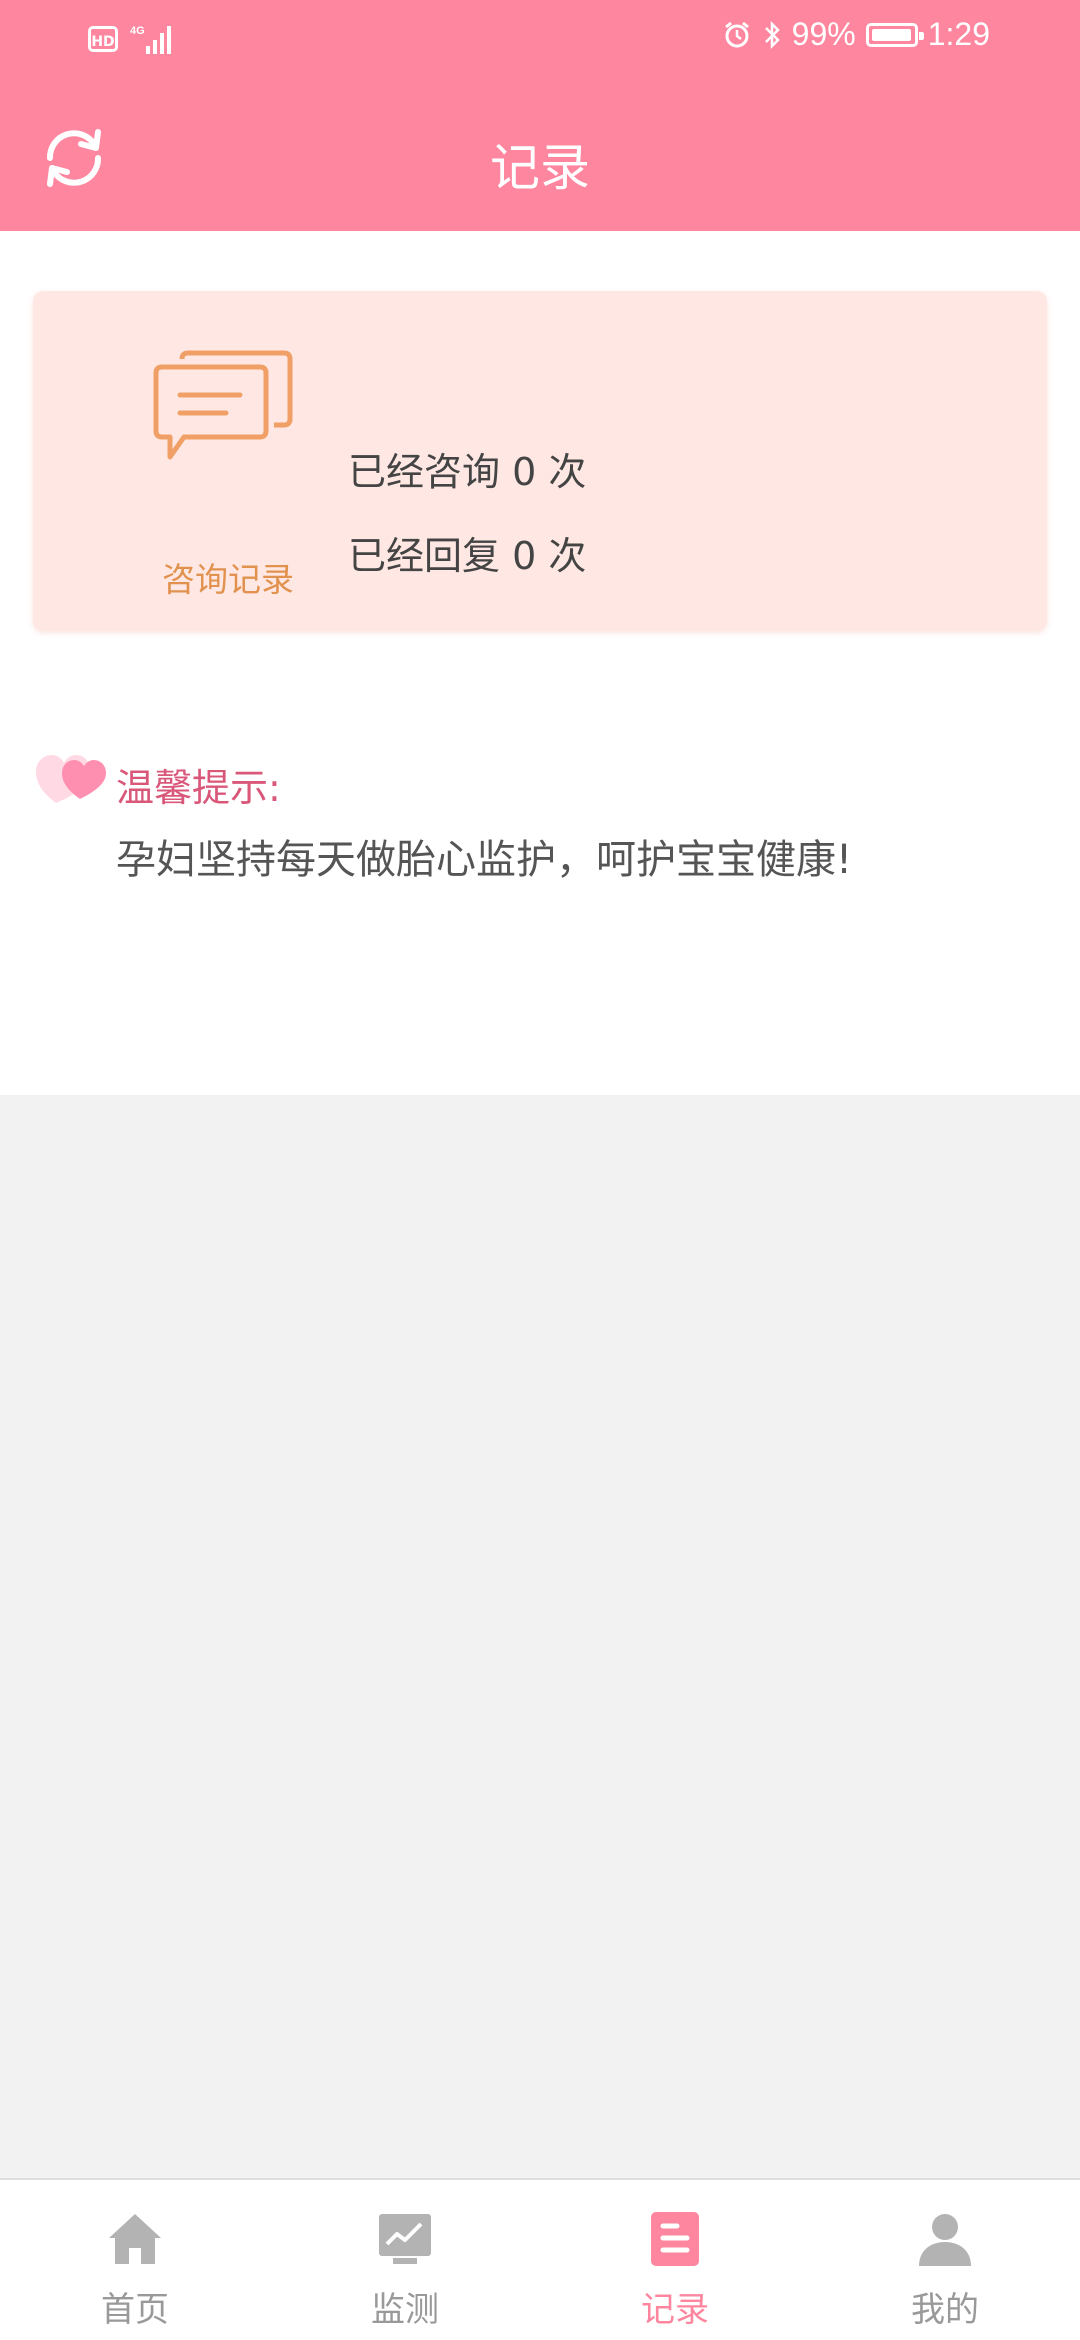 The height and width of the screenshot is (2340, 1080). Describe the element at coordinates (223, 405) in the screenshot. I see `chat-bubbles-icon` at that location.